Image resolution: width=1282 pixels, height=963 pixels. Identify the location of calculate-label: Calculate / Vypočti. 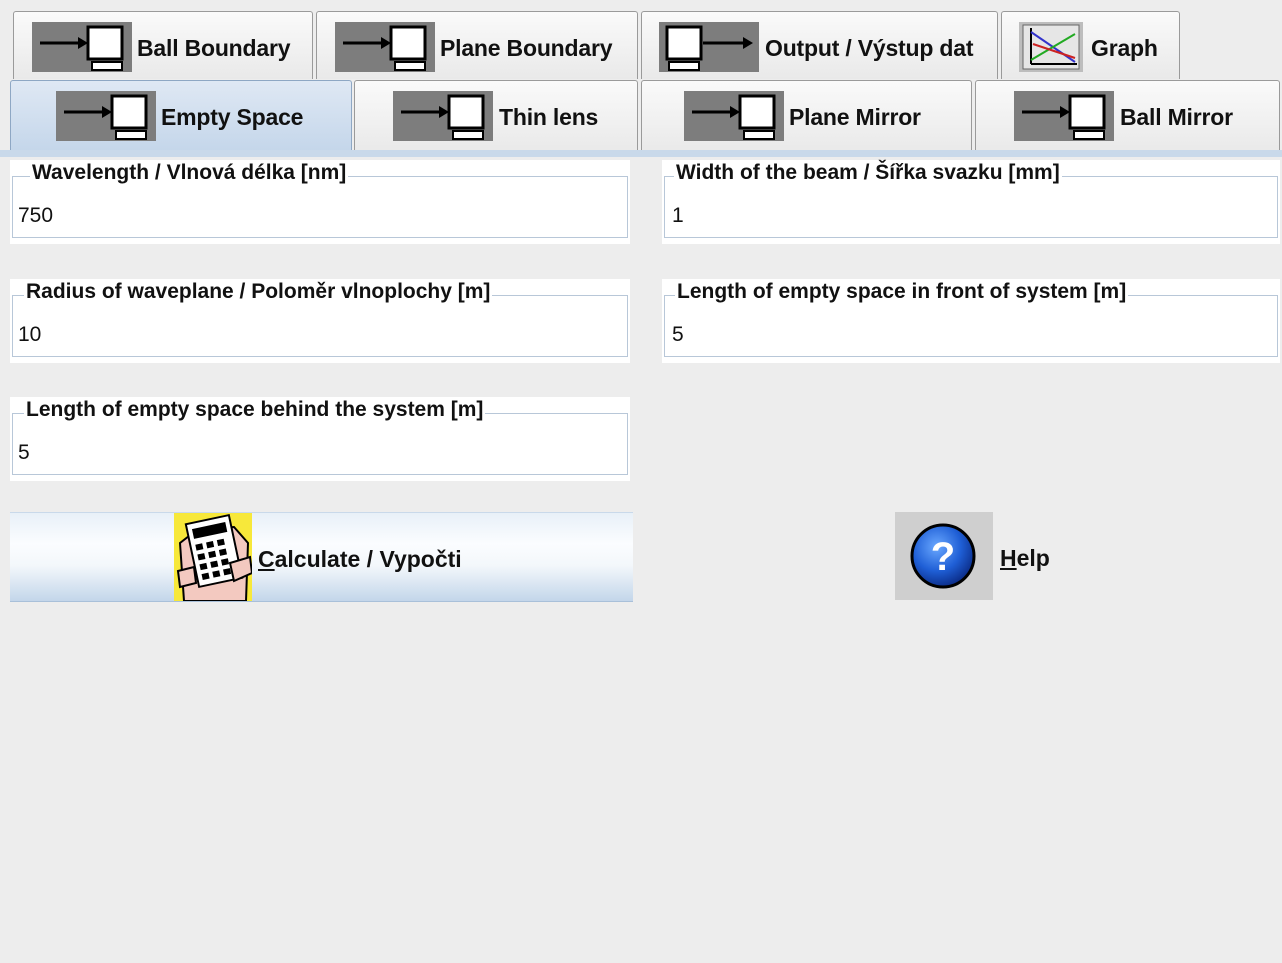
(360, 559).